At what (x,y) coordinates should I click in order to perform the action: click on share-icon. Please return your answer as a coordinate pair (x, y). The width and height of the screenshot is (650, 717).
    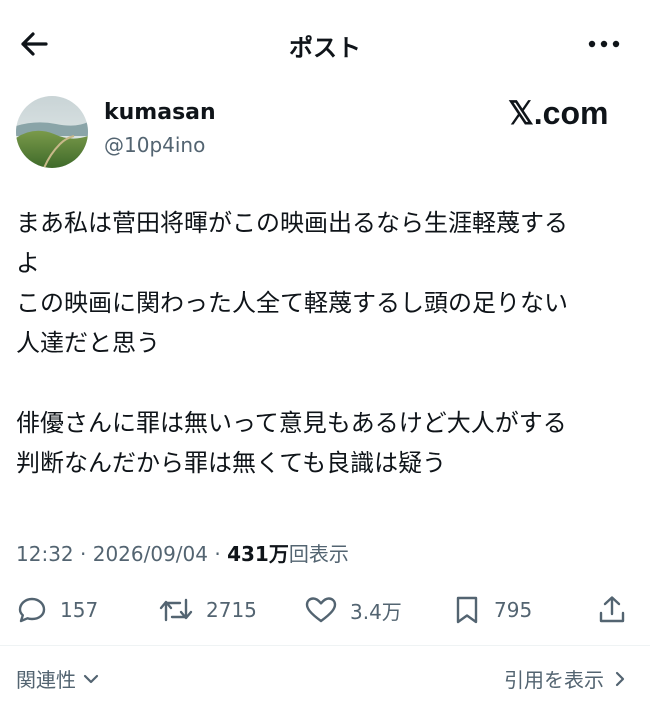
    Looking at the image, I should click on (612, 609).